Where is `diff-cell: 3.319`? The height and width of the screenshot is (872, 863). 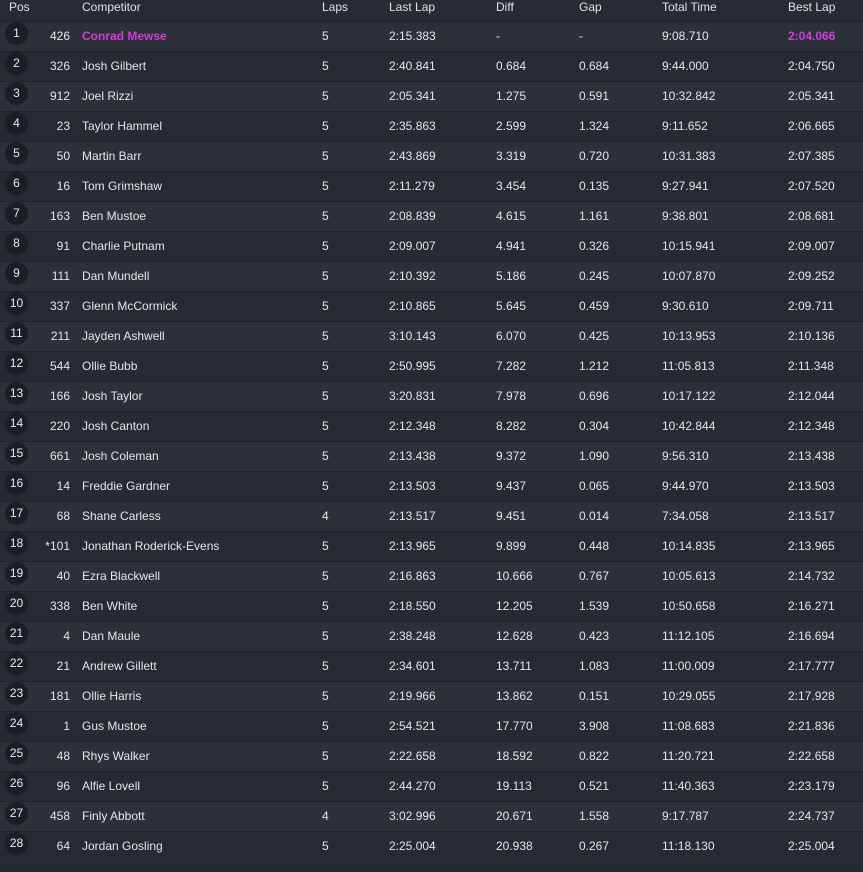 diff-cell: 3.319 is located at coordinates (511, 156).